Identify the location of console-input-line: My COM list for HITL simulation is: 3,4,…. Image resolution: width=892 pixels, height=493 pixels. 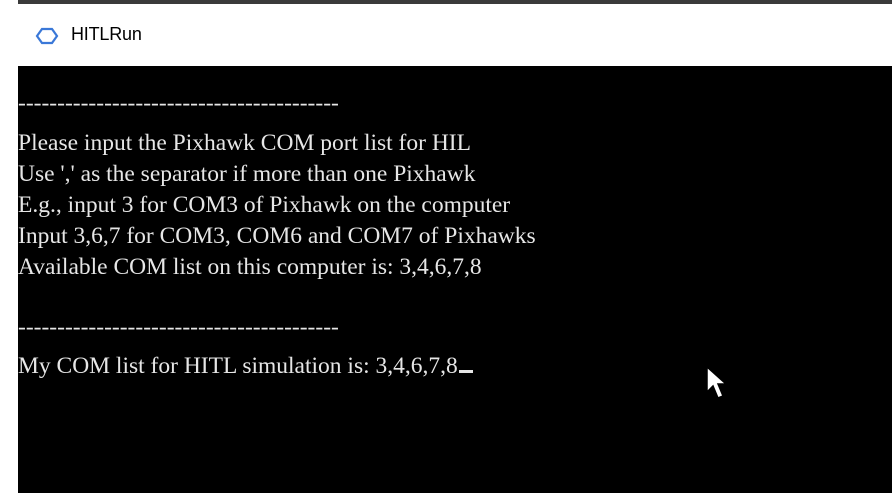
(245, 366).